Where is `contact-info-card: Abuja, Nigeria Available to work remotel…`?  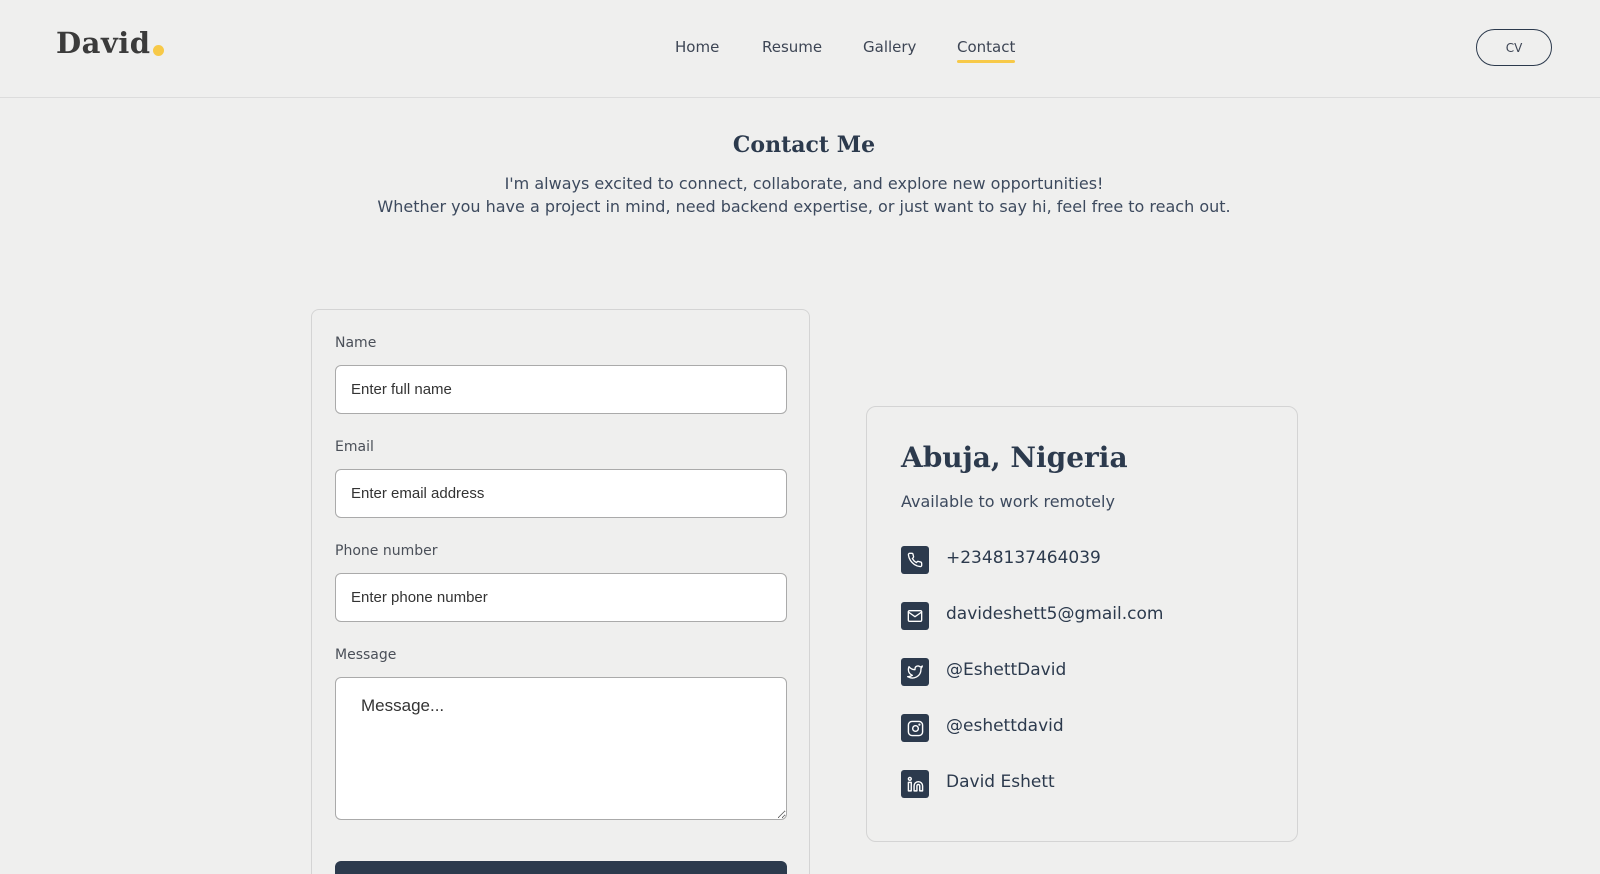 contact-info-card: Abuja, Nigeria Available to work remotel… is located at coordinates (1082, 624).